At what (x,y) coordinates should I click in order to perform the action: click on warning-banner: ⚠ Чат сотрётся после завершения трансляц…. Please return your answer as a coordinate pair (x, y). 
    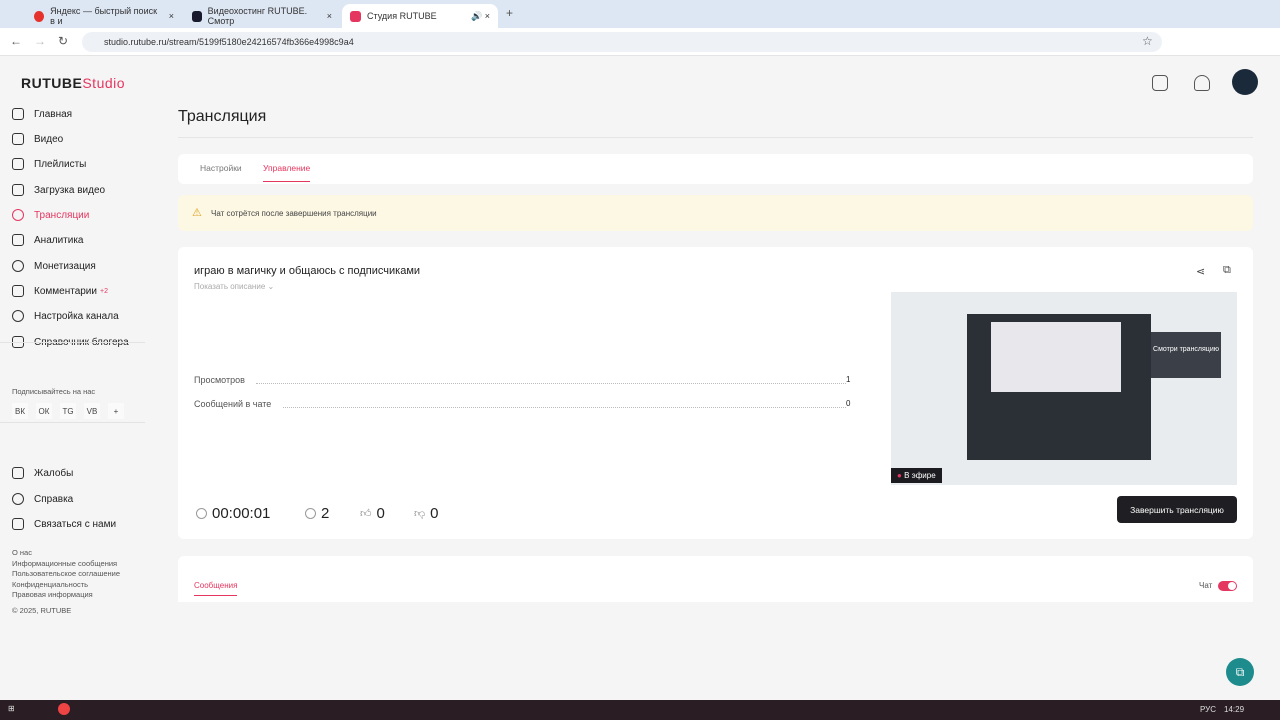
    Looking at the image, I should click on (715, 213).